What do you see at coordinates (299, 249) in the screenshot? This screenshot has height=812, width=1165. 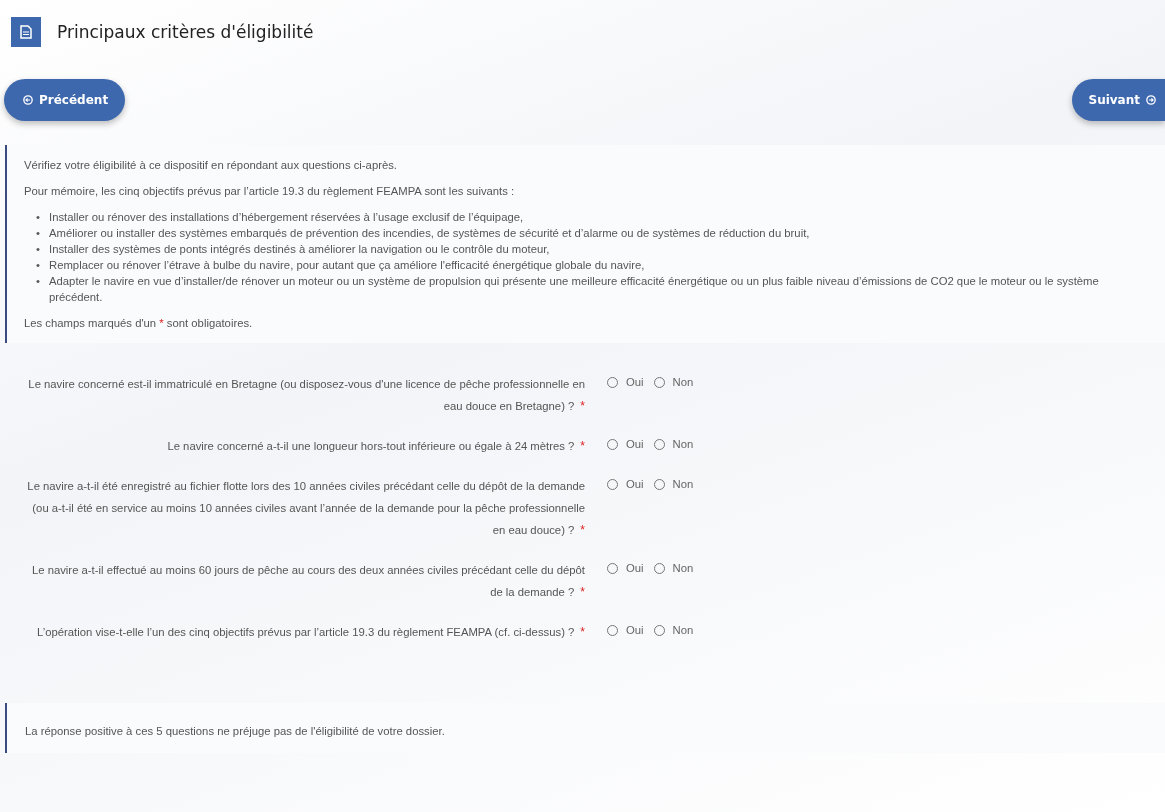 I see `objective-item: Installer des systèmes de ponts intégrés destinés à améliorer la navigation ou le contrôle du moteur,` at bounding box center [299, 249].